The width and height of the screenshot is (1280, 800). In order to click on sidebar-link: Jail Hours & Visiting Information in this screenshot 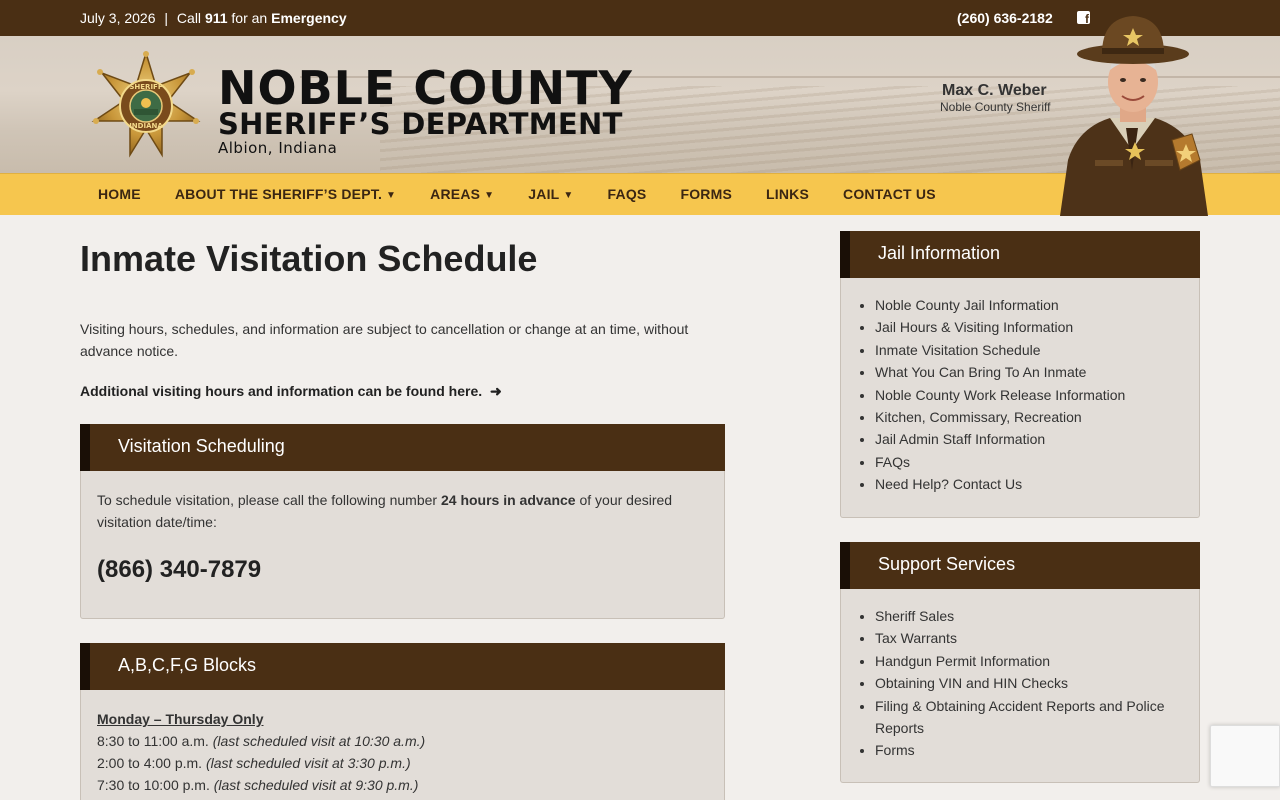, I will do `click(1000, 327)`.